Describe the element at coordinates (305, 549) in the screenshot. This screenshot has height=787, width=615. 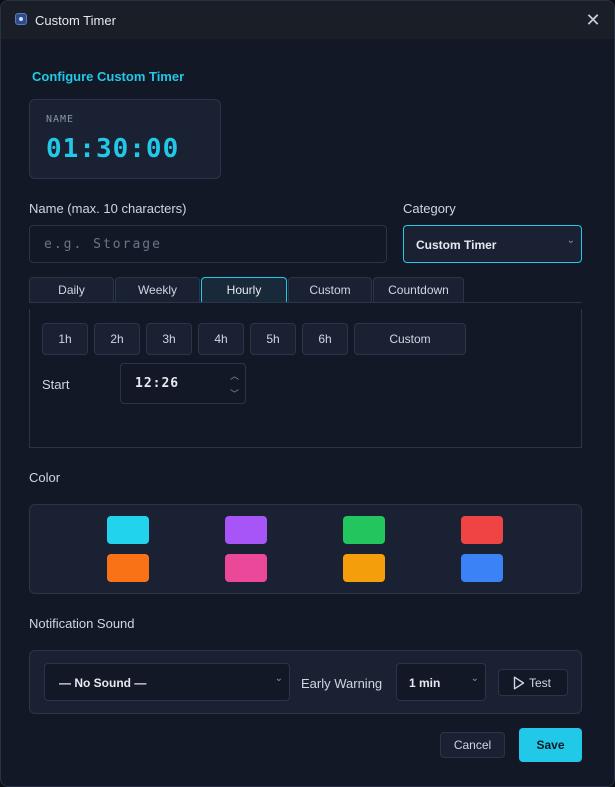
I see `color-picker` at that location.